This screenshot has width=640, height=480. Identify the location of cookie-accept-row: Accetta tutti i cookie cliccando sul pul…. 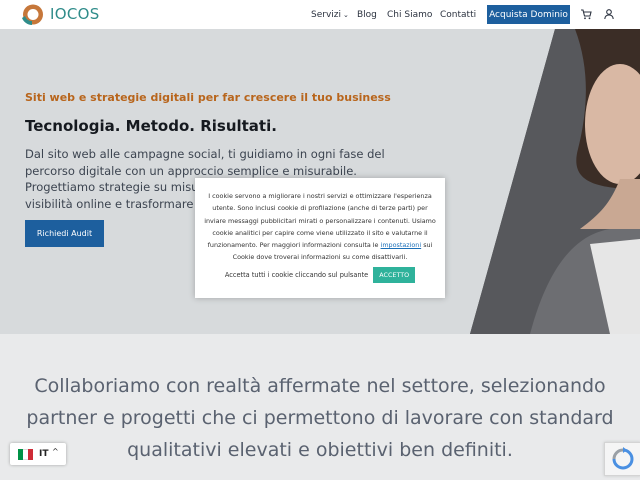
(320, 275).